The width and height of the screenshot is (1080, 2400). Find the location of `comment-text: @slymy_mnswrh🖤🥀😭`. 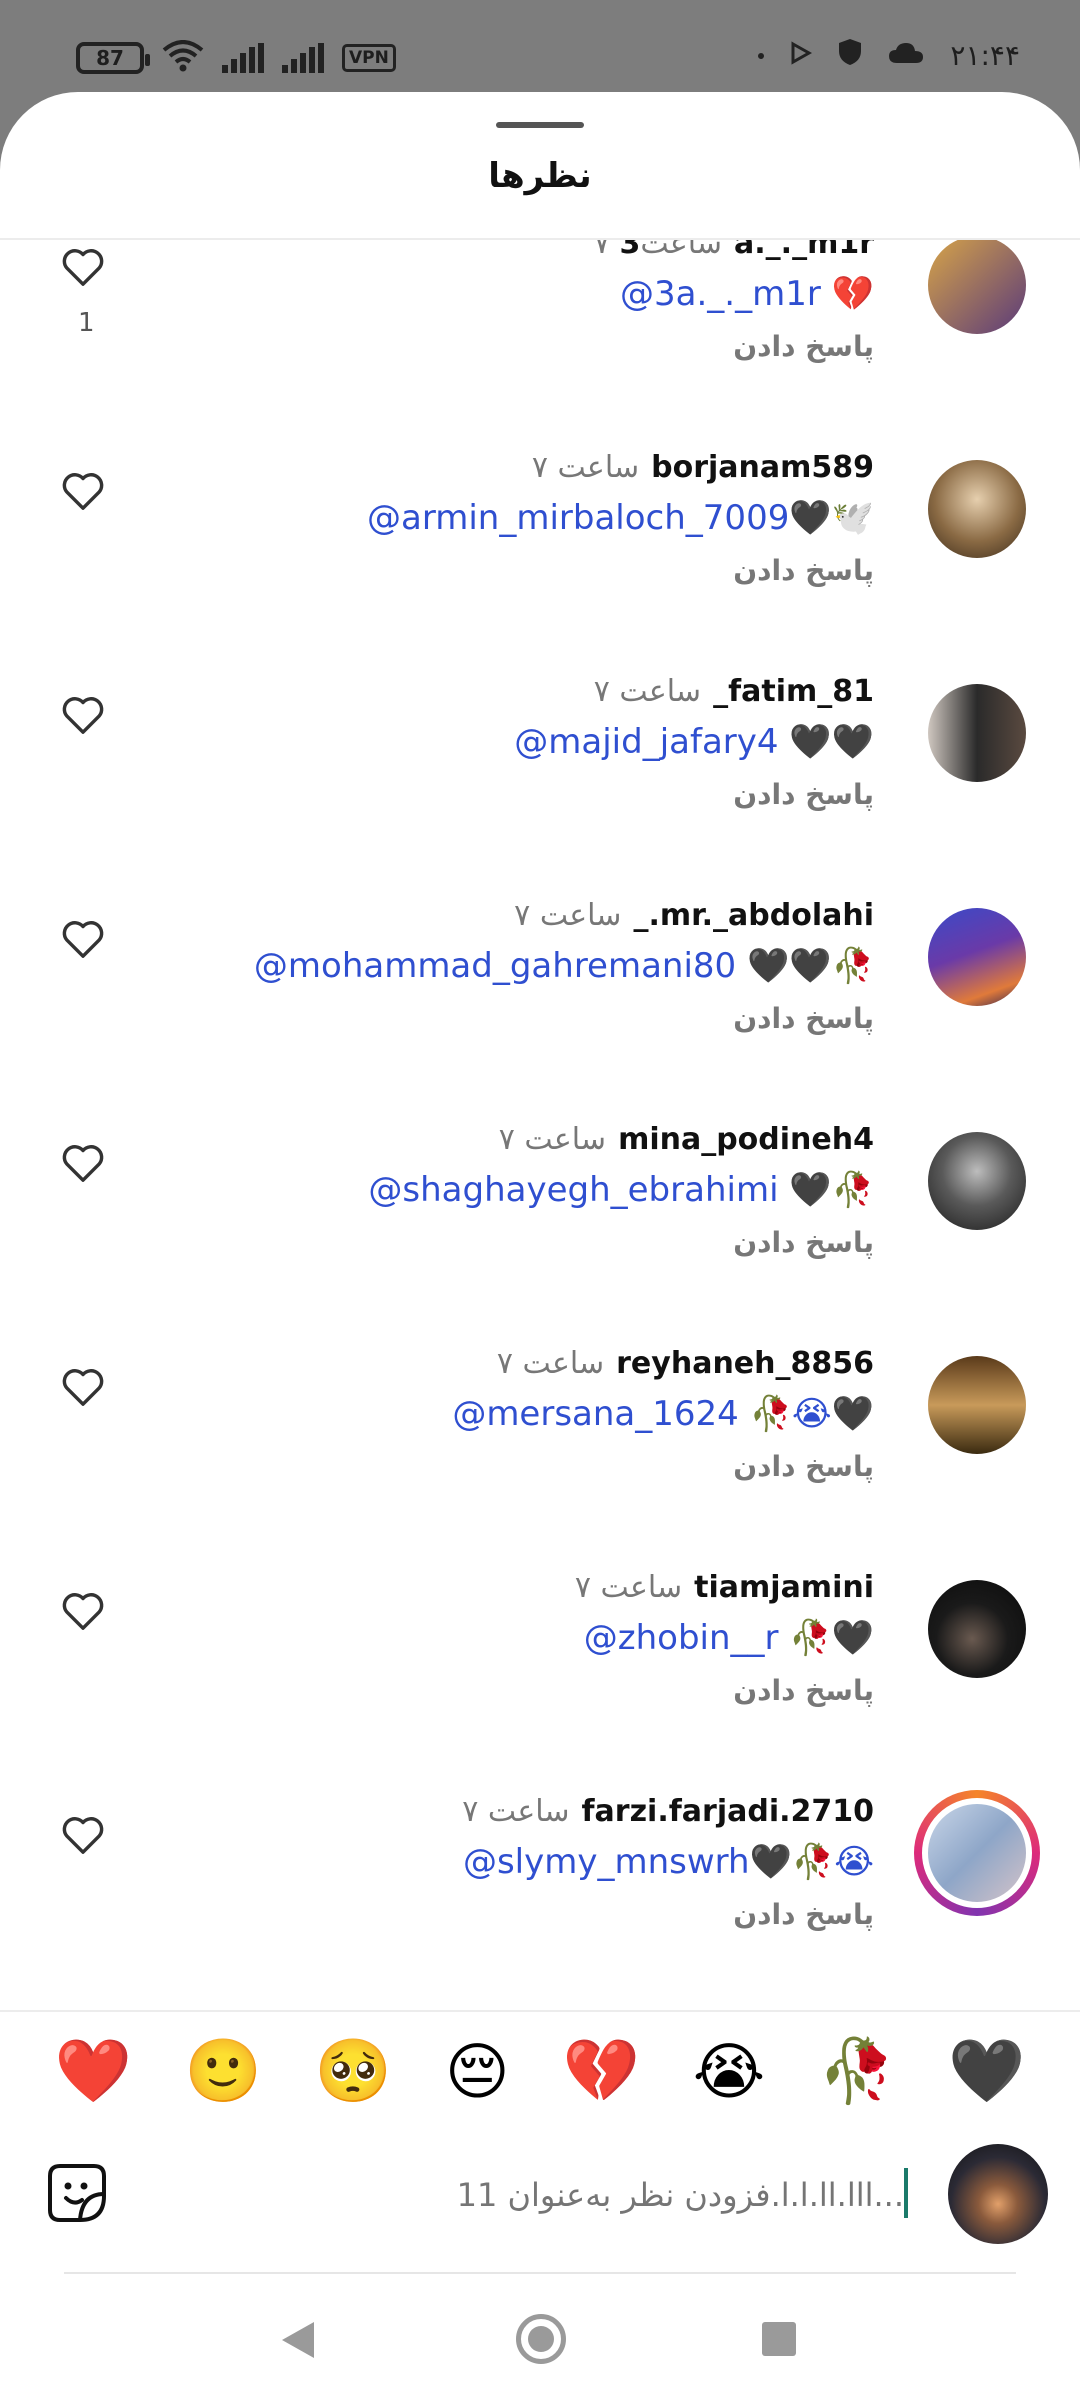

comment-text: @slymy_mnswrh🖤🥀😭 is located at coordinates (668, 1862).